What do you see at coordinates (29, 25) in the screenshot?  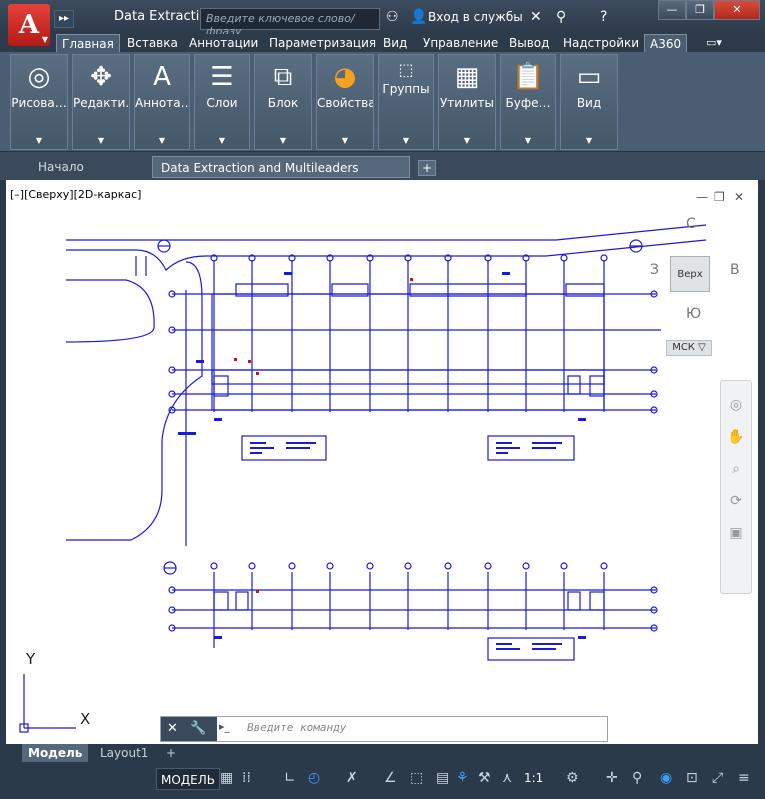 I see `application-menu-button: A ▼` at bounding box center [29, 25].